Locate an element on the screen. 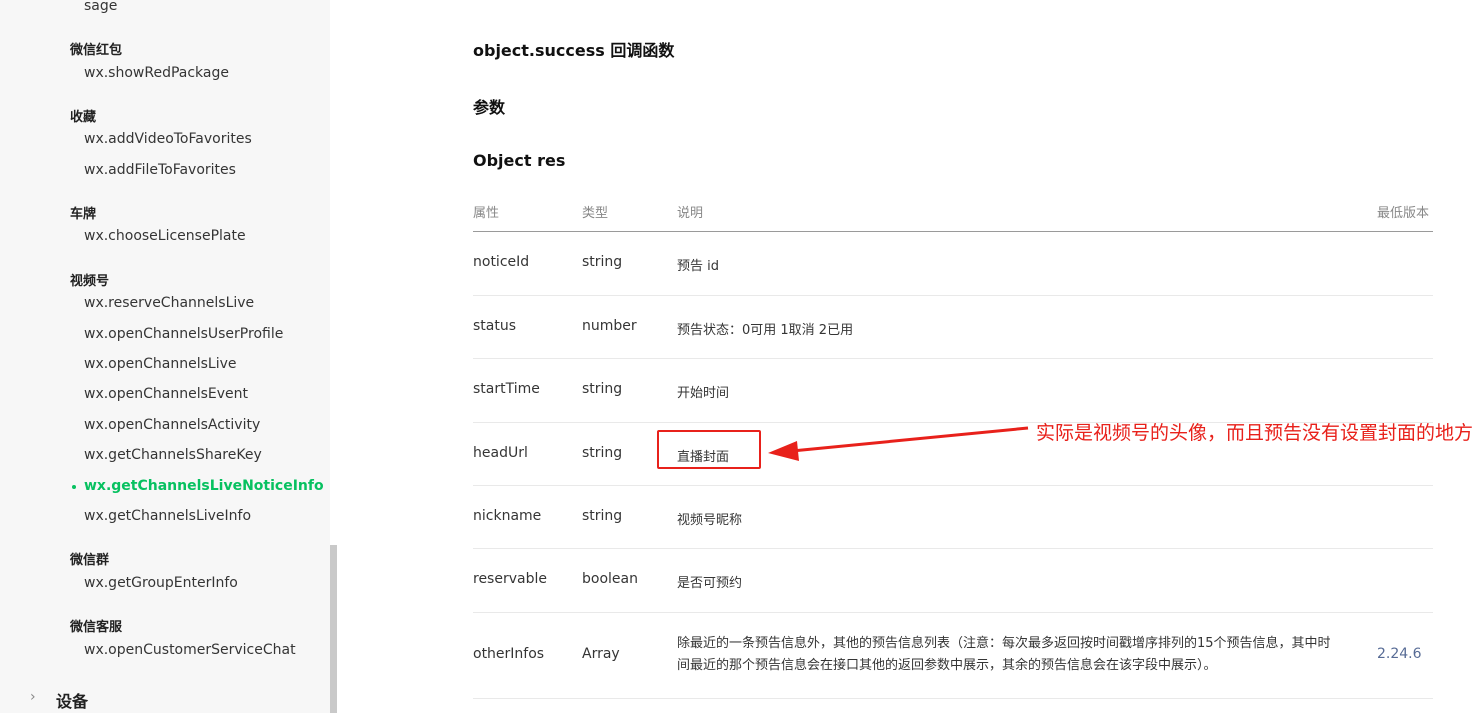 The image size is (1484, 713). arrow-head-icon is located at coordinates (783, 451).